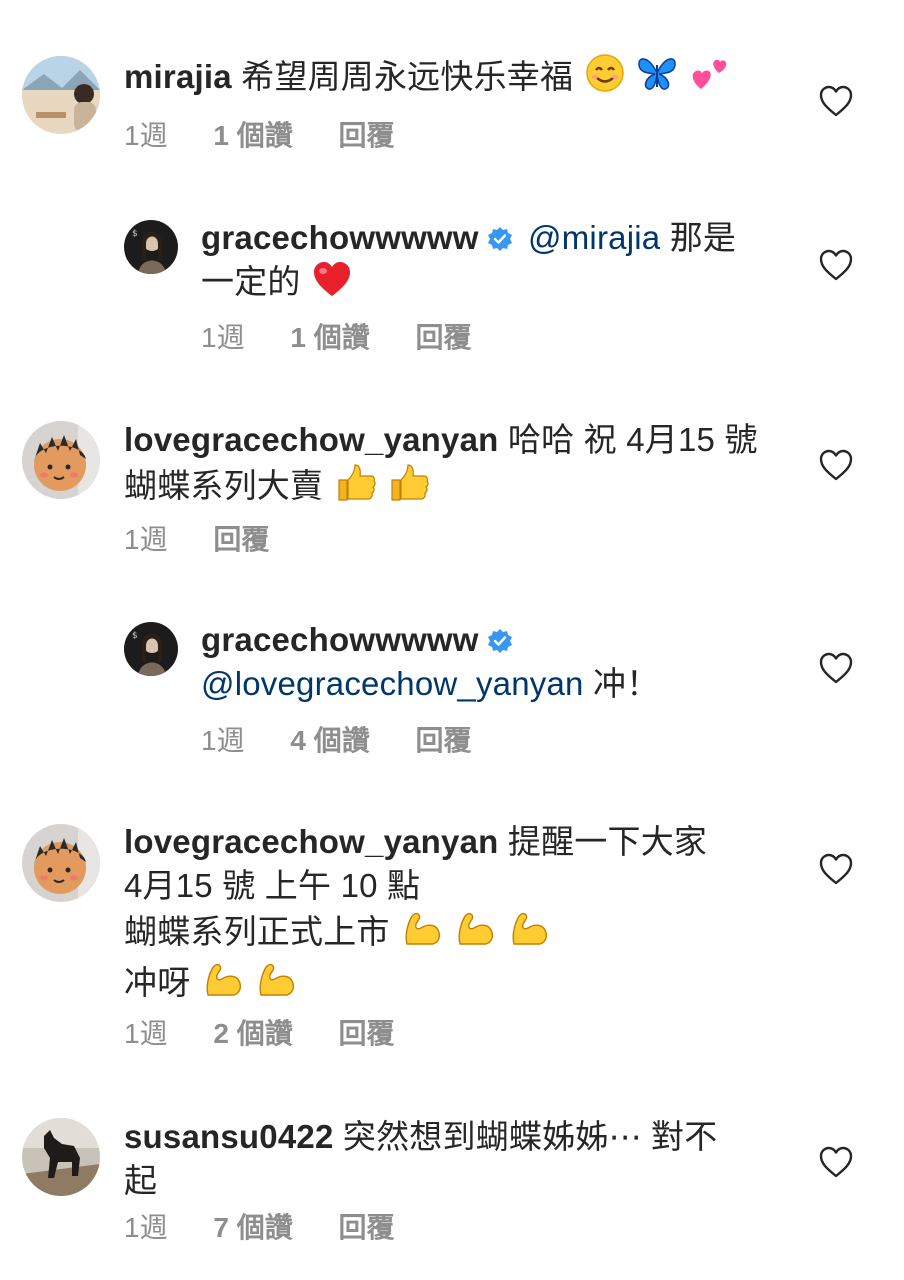  What do you see at coordinates (252, 1032) in the screenshot?
I see `comment-likes: 2 個讚` at bounding box center [252, 1032].